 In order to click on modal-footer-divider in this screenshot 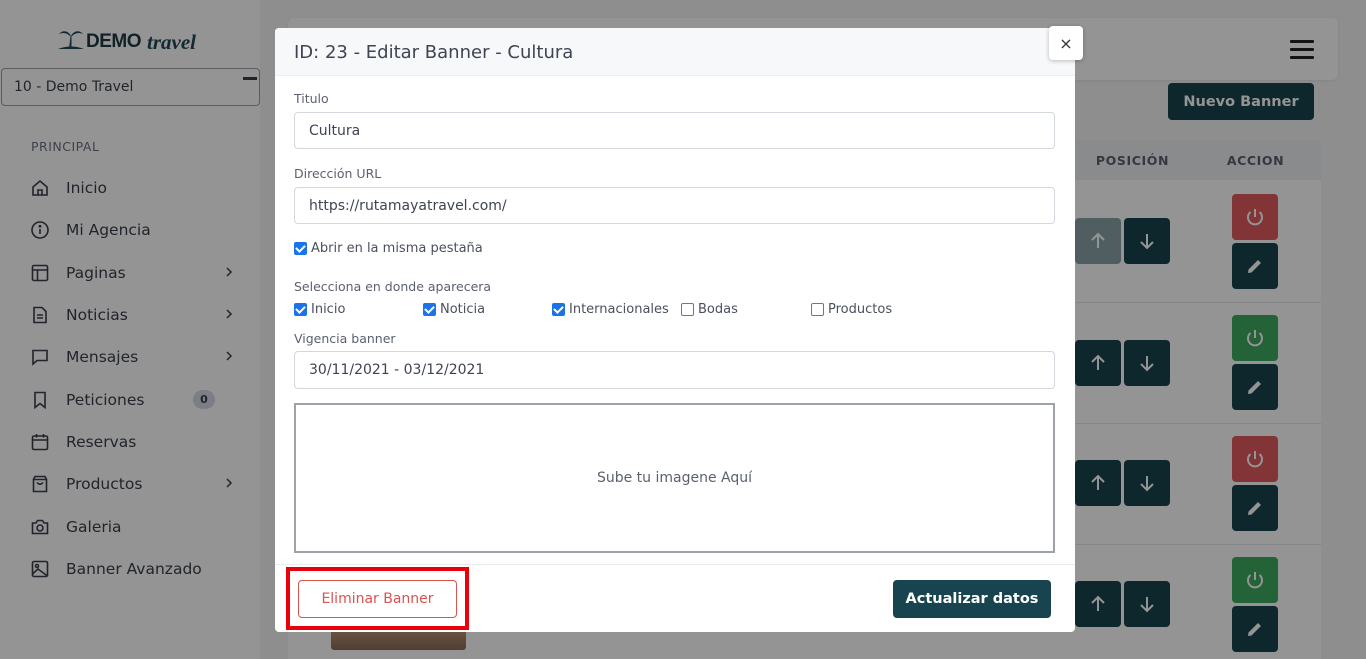, I will do `click(675, 564)`.